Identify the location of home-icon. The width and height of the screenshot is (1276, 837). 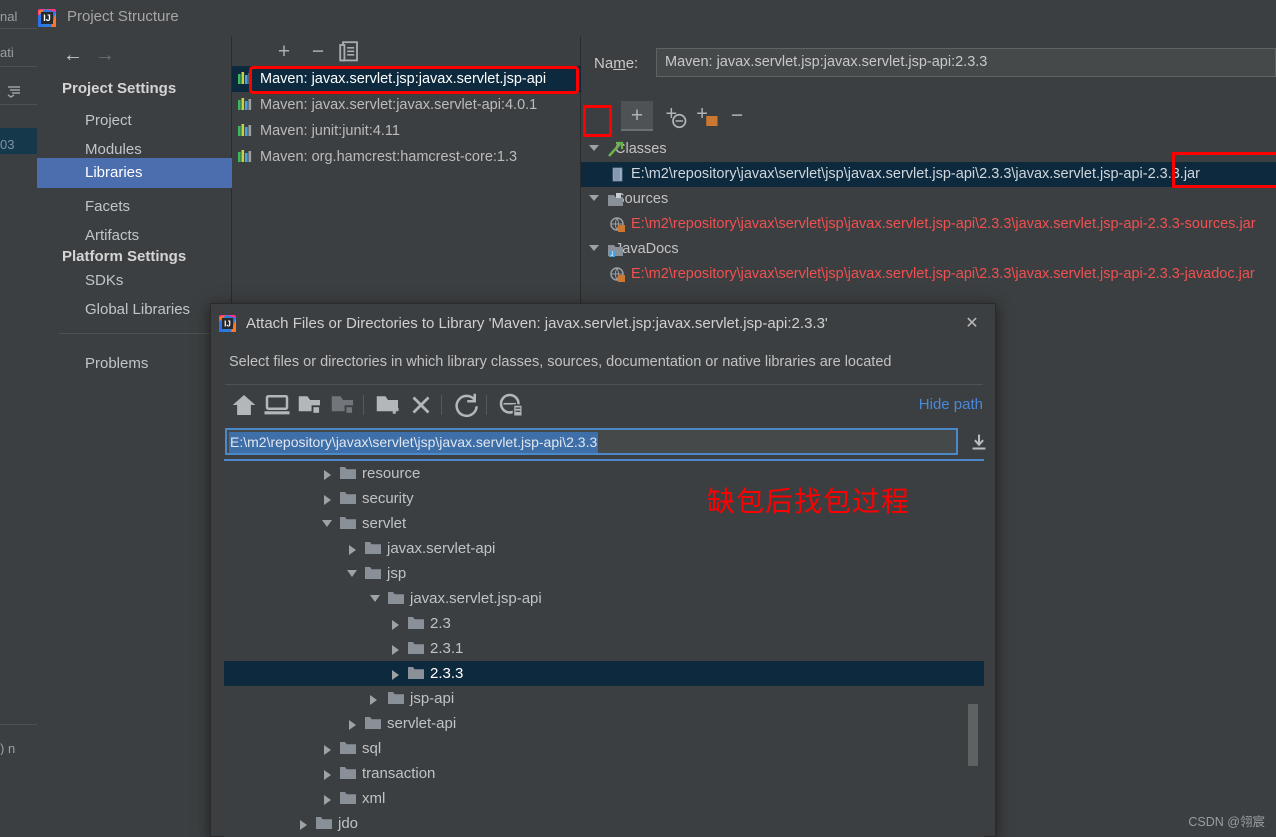
(244, 405).